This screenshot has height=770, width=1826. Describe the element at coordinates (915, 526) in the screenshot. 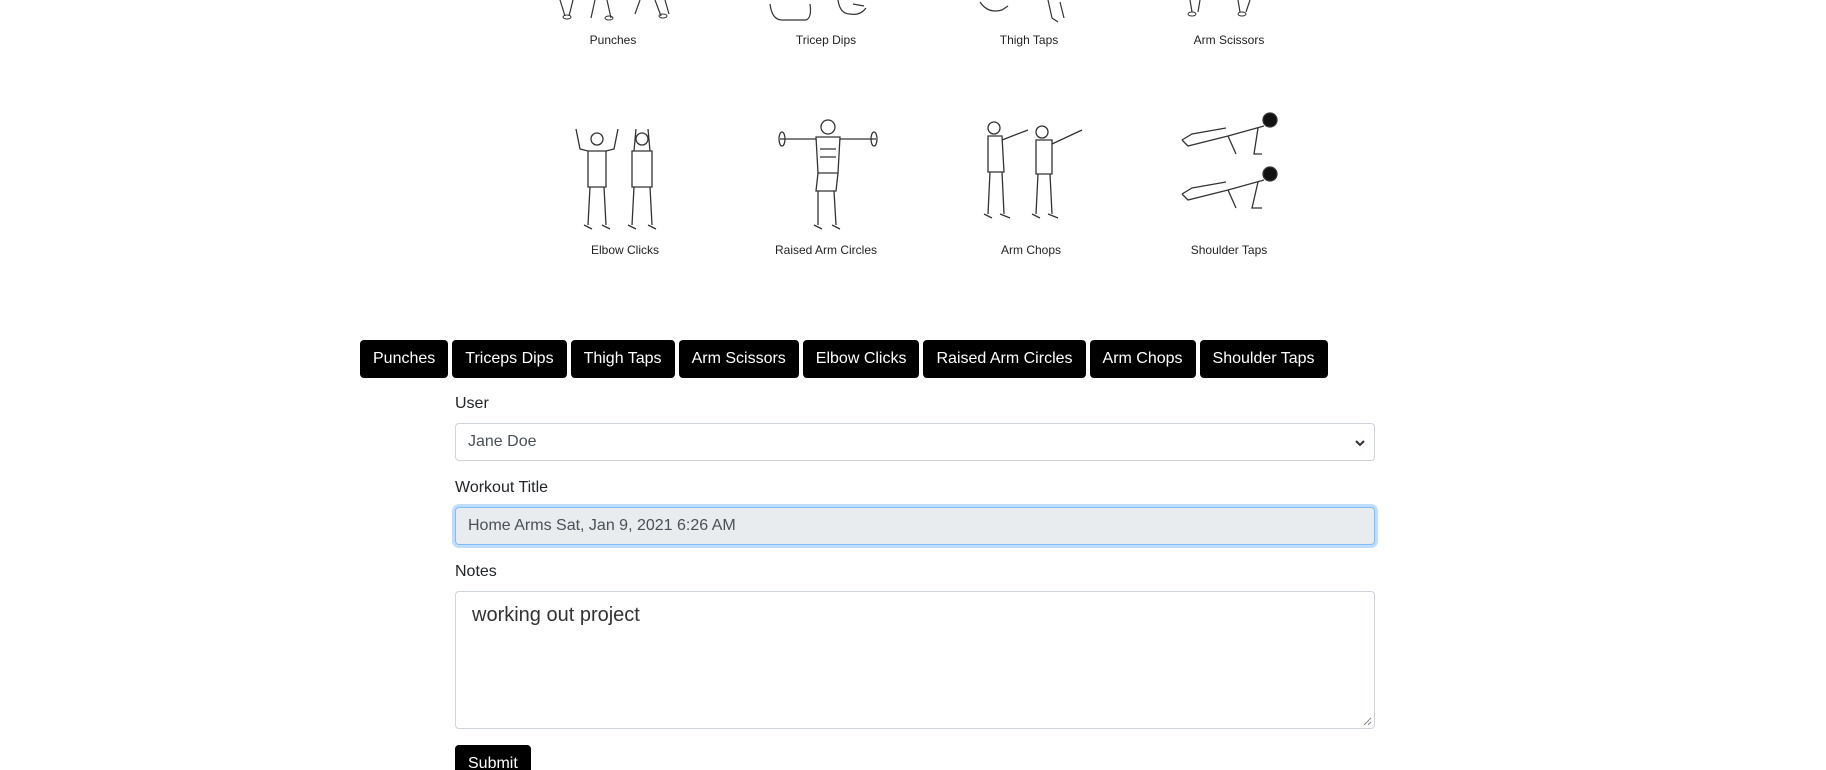

I see `workout-title-input: Home Arms Sat, Jan 9, 2021 6:26 AM` at that location.